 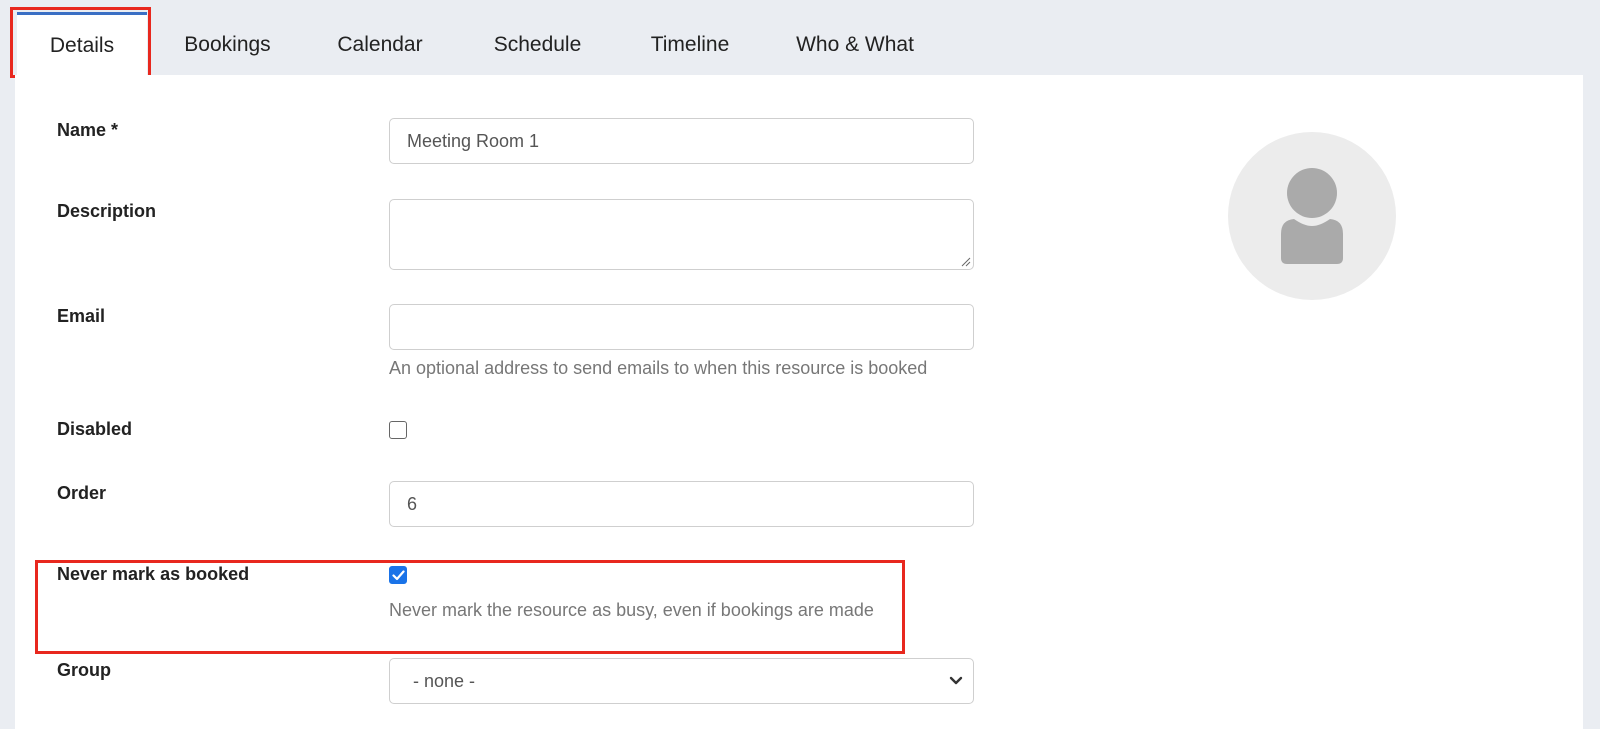 I want to click on avatar, so click(x=1312, y=216).